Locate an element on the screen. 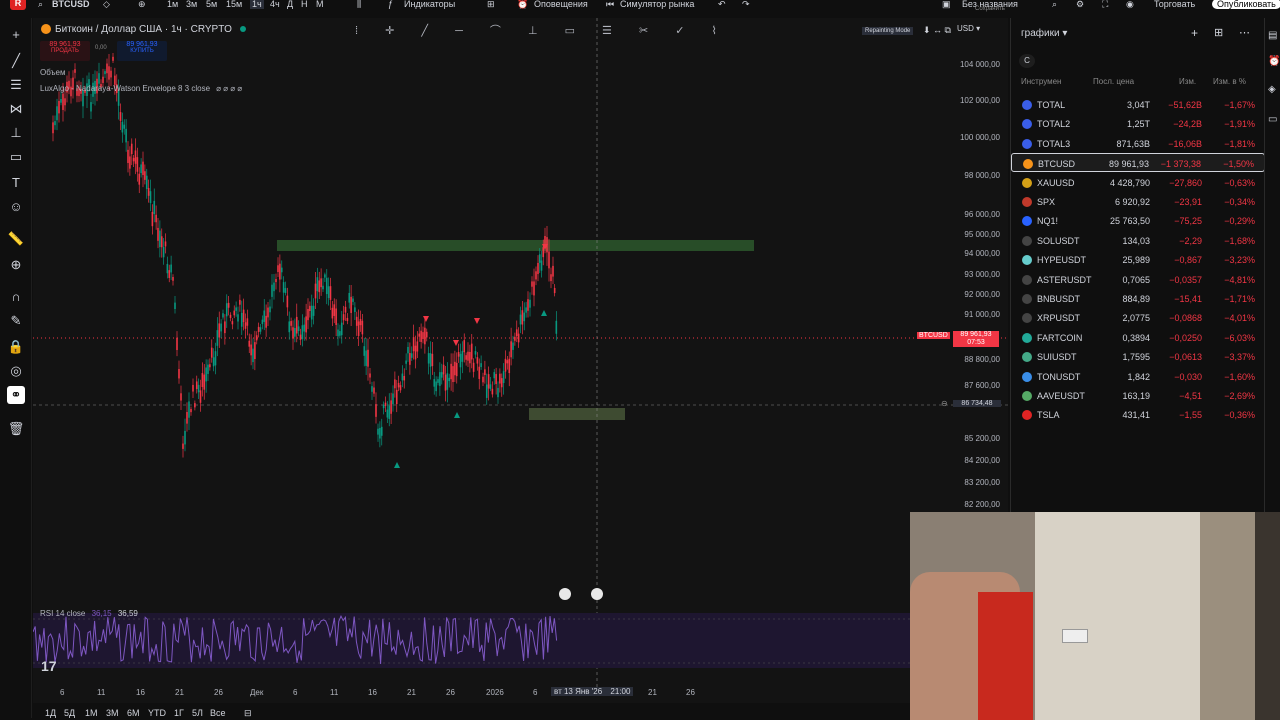  range-5d: 5Д is located at coordinates (69, 713).